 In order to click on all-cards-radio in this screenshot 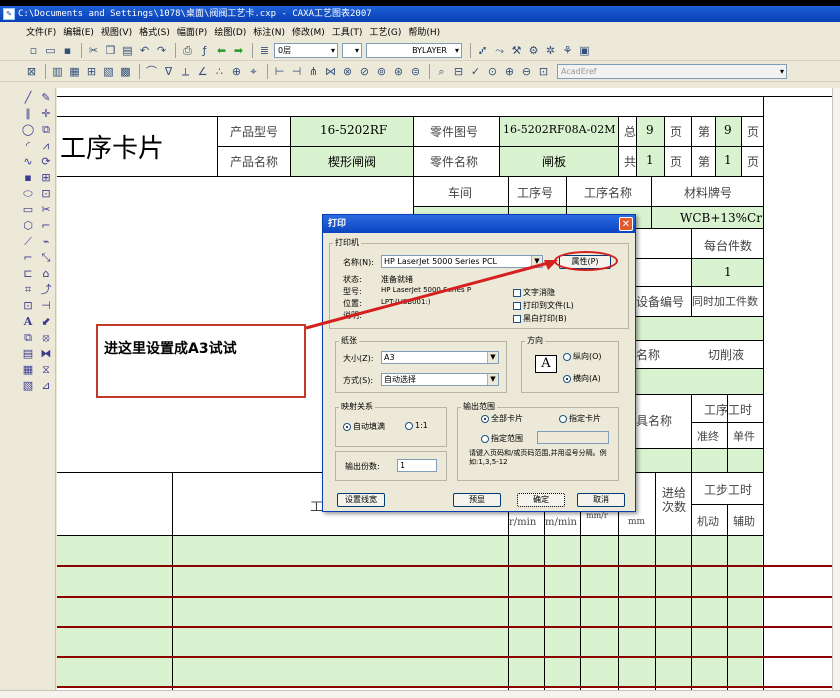, I will do `click(485, 418)`.